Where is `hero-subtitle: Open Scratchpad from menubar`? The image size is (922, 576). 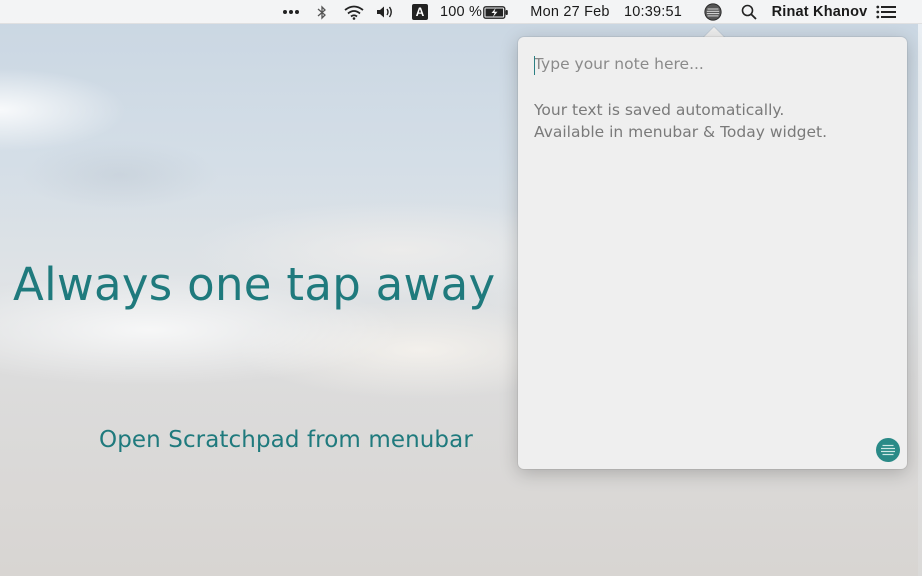
hero-subtitle: Open Scratchpad from menubar is located at coordinates (286, 440).